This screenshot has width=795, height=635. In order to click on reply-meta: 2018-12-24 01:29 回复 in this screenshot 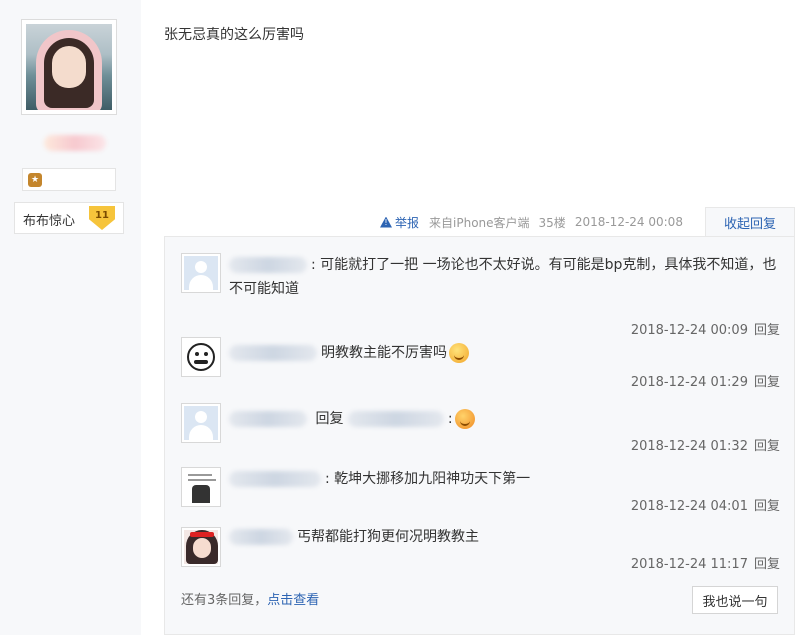, I will do `click(705, 380)`.